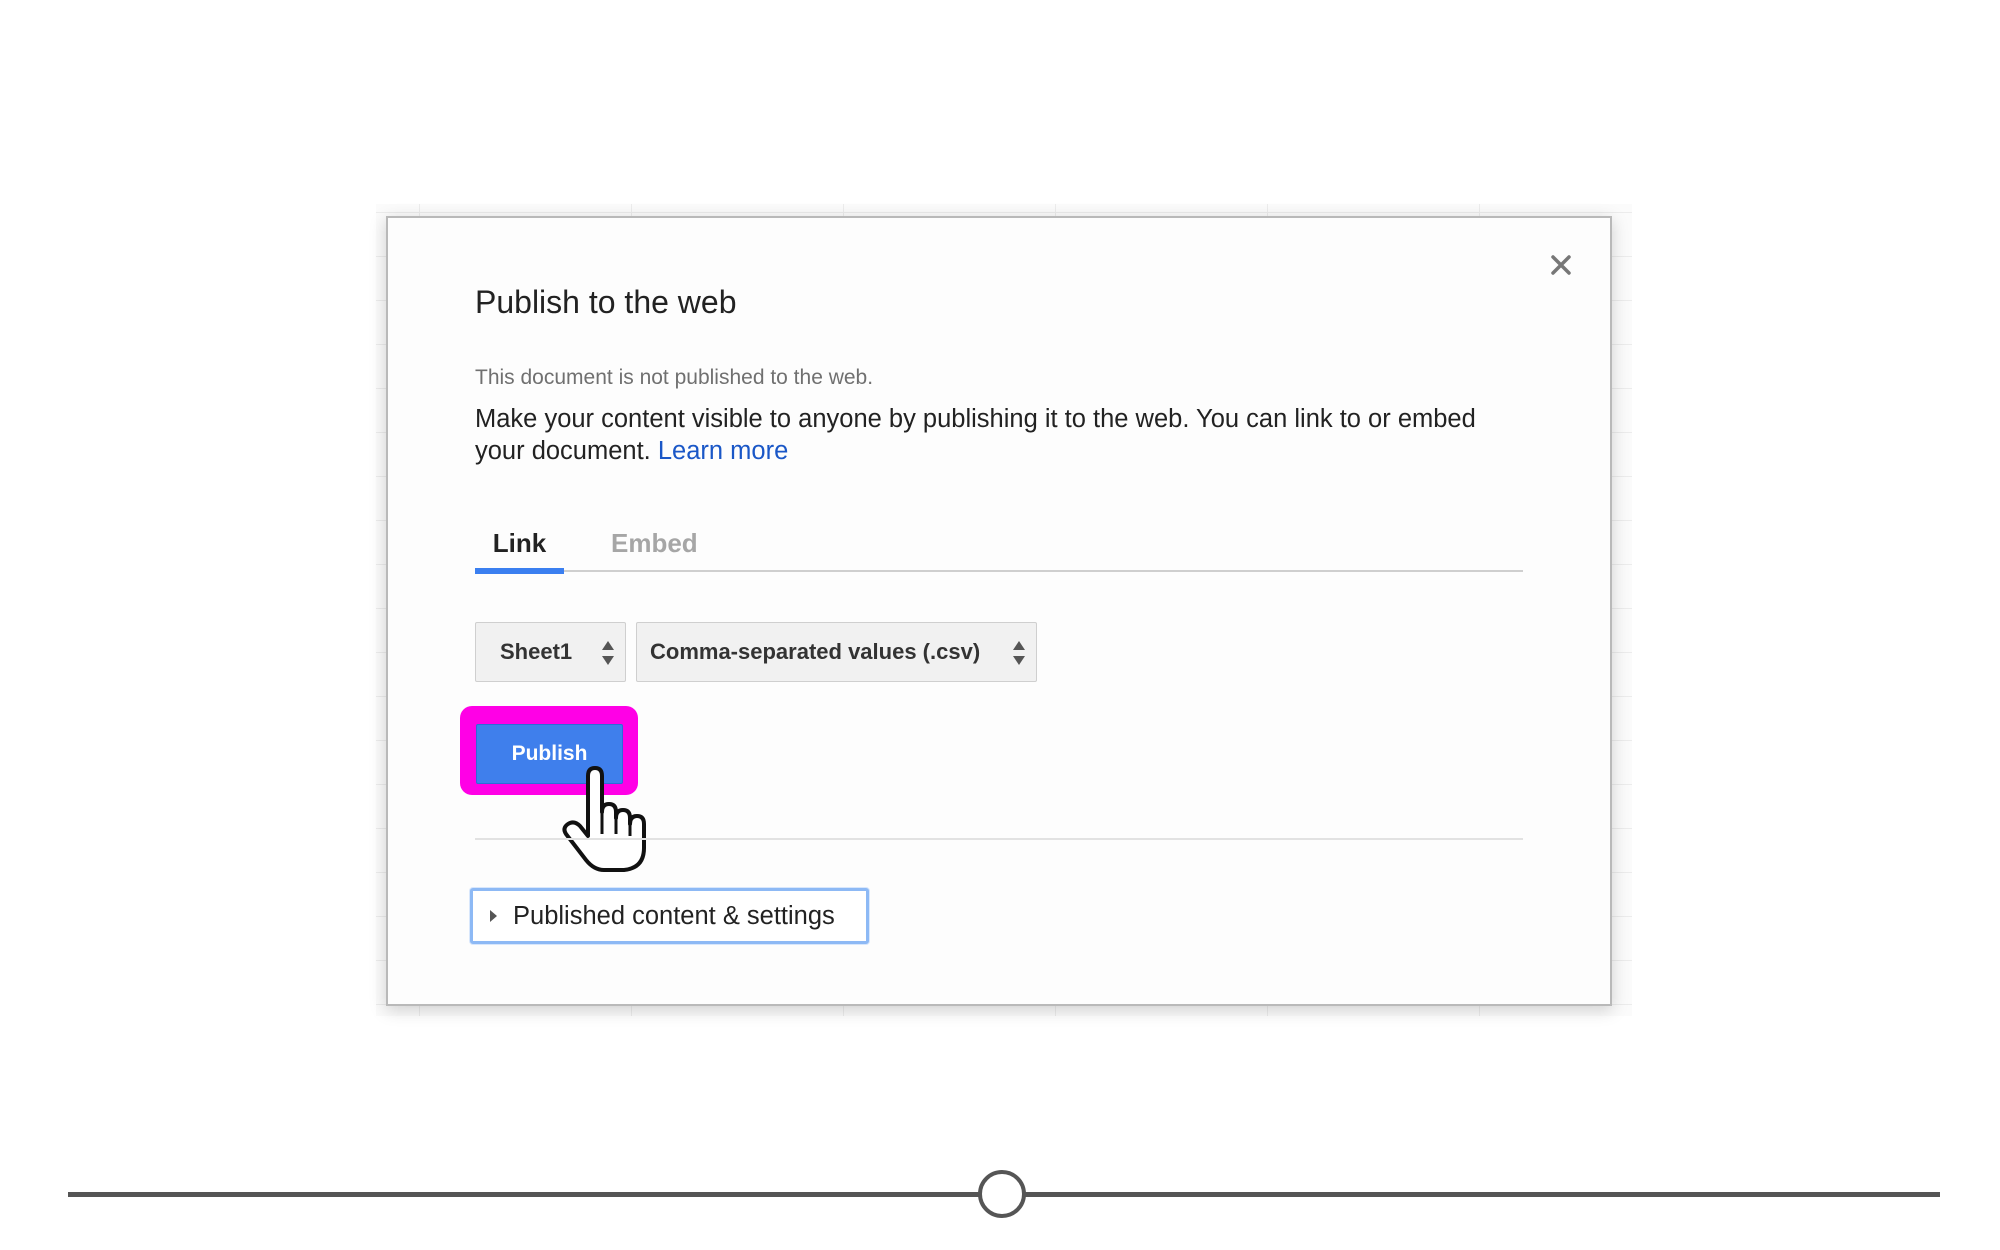 This screenshot has height=1250, width=2000. Describe the element at coordinates (999, 839) in the screenshot. I see `divider` at that location.